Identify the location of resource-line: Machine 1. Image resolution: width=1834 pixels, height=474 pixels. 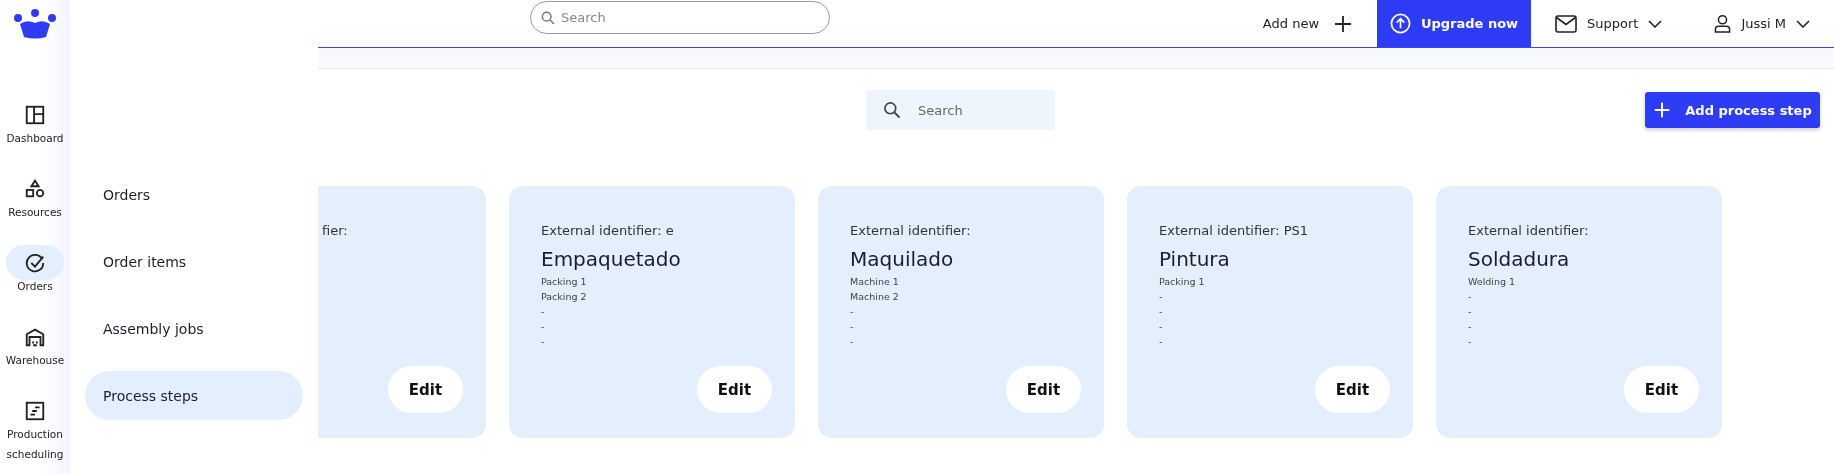
(875, 282).